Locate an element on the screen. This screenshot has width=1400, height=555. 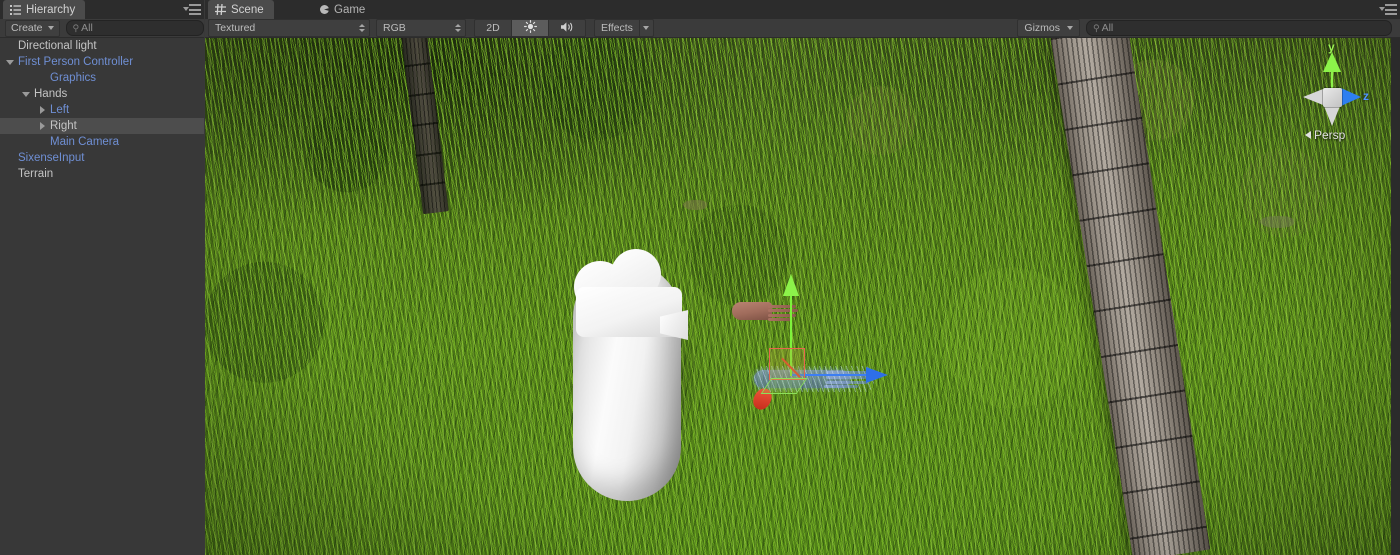
draw-mode-dropdown: Textured is located at coordinates (289, 28).